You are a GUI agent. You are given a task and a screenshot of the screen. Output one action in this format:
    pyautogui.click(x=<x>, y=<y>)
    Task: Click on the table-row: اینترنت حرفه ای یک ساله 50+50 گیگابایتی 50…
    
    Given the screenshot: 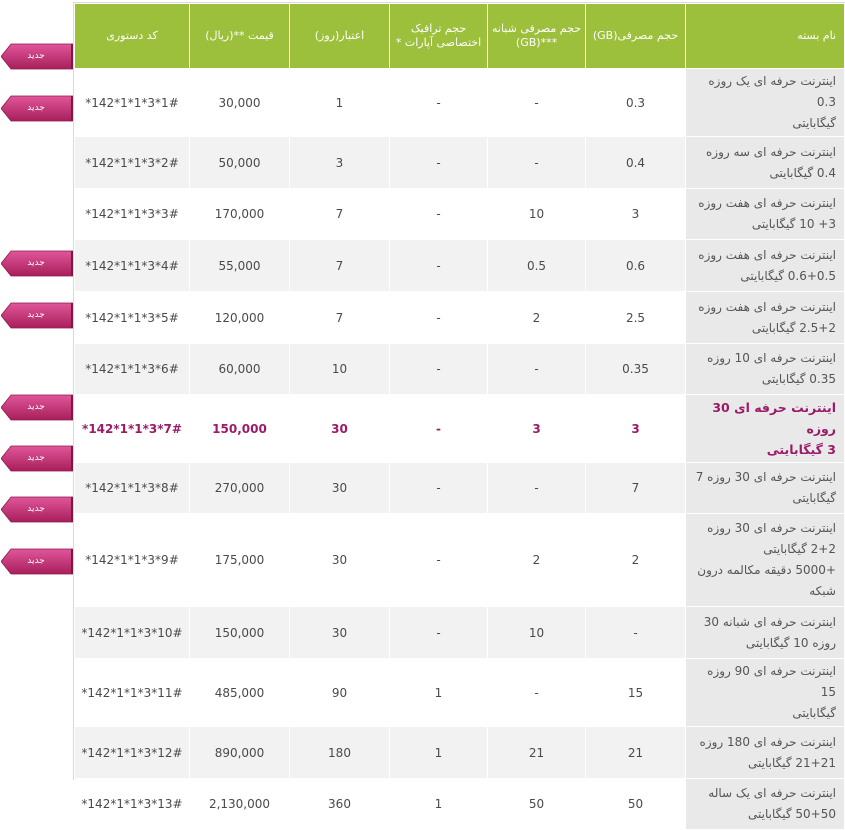 What is the action you would take?
    pyautogui.click(x=459, y=804)
    